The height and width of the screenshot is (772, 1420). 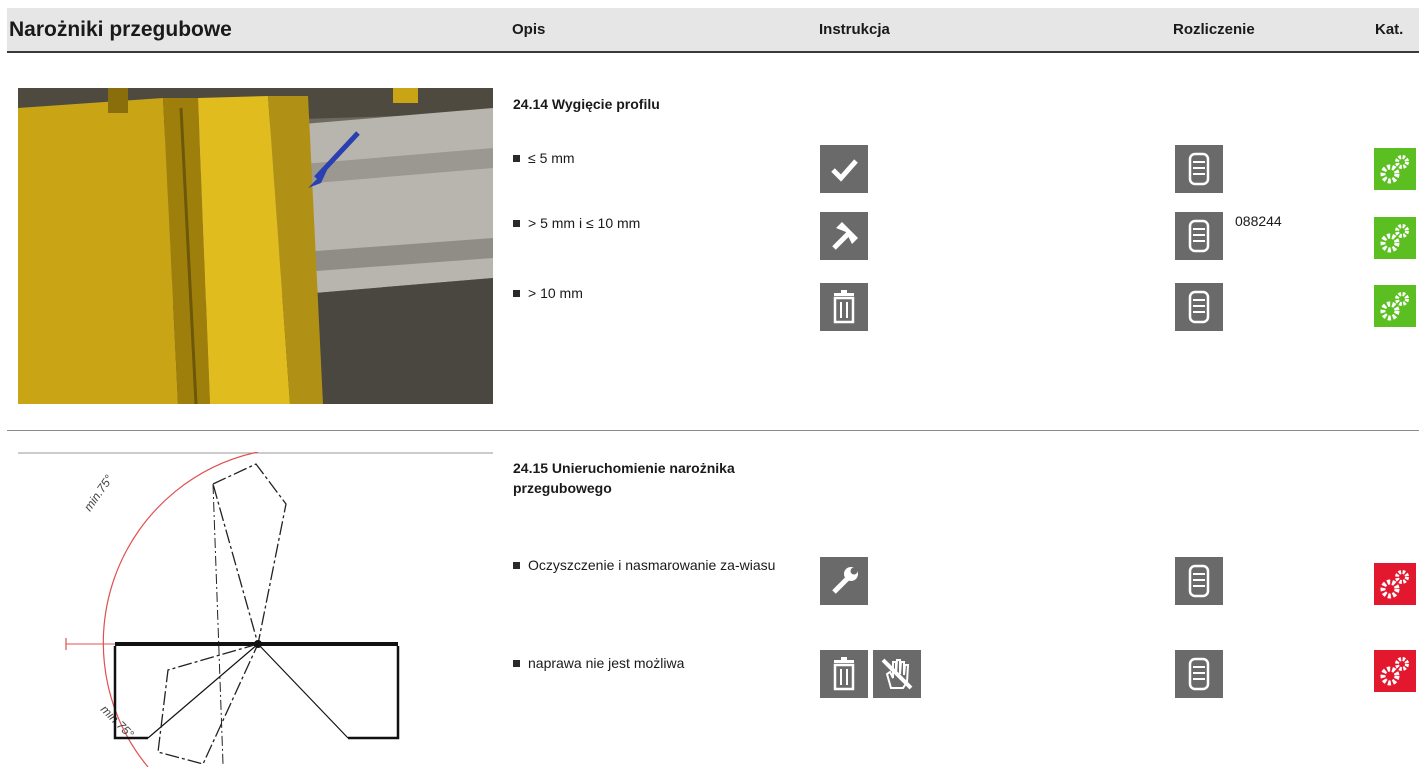 I want to click on billing-code: 088244, so click(x=1258, y=221).